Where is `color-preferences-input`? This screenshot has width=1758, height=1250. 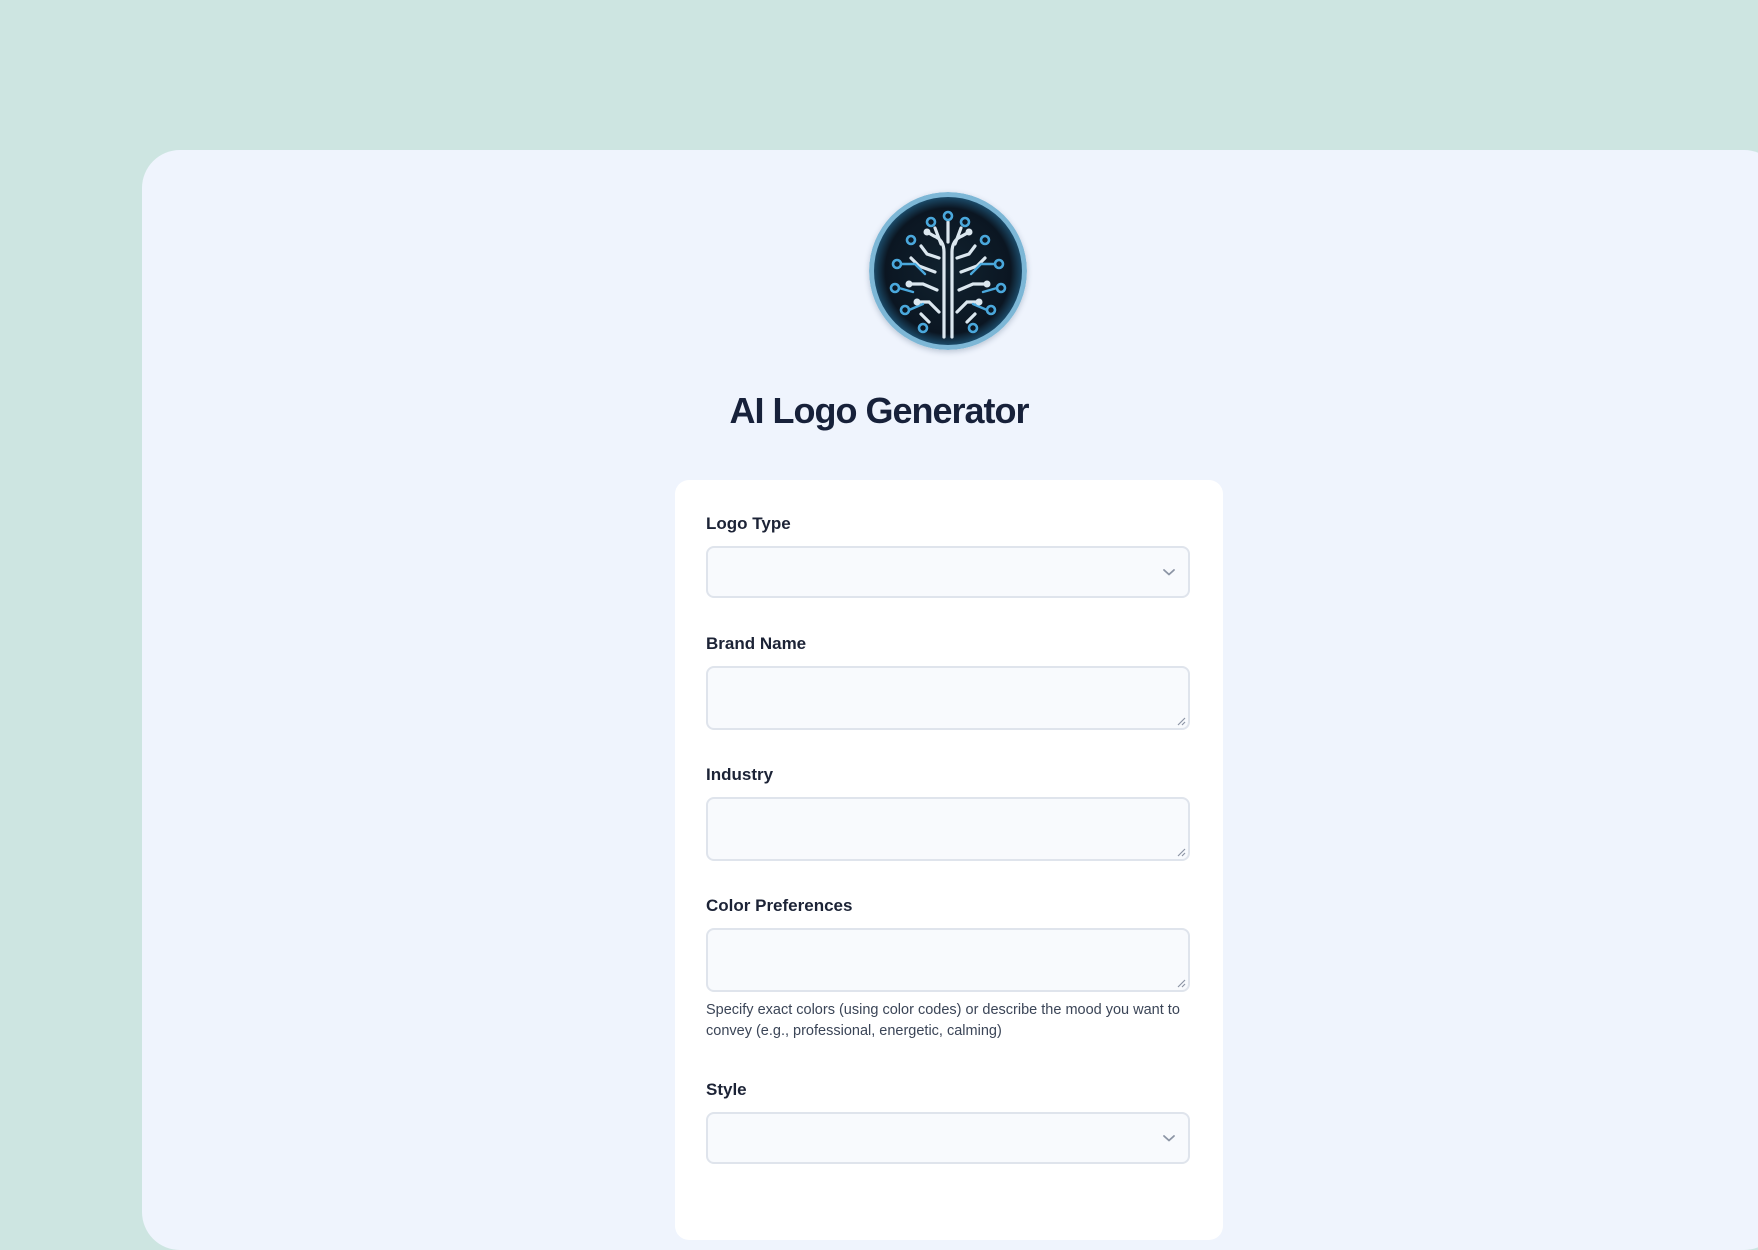
color-preferences-input is located at coordinates (948, 960).